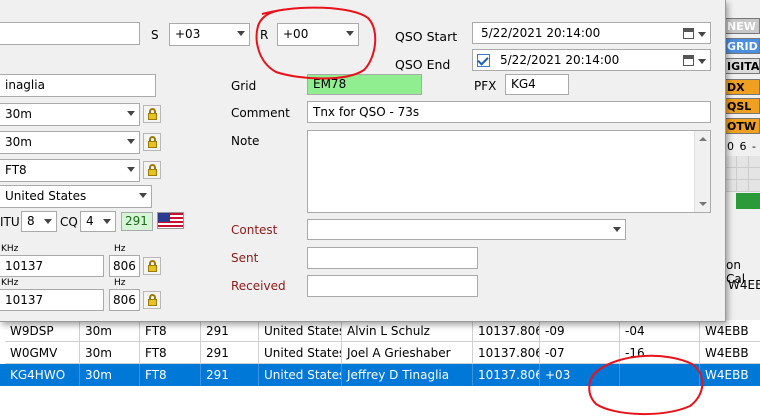 This screenshot has width=760, height=419. What do you see at coordinates (52, 300) in the screenshot?
I see `freq-khz-2-field: 10137` at bounding box center [52, 300].